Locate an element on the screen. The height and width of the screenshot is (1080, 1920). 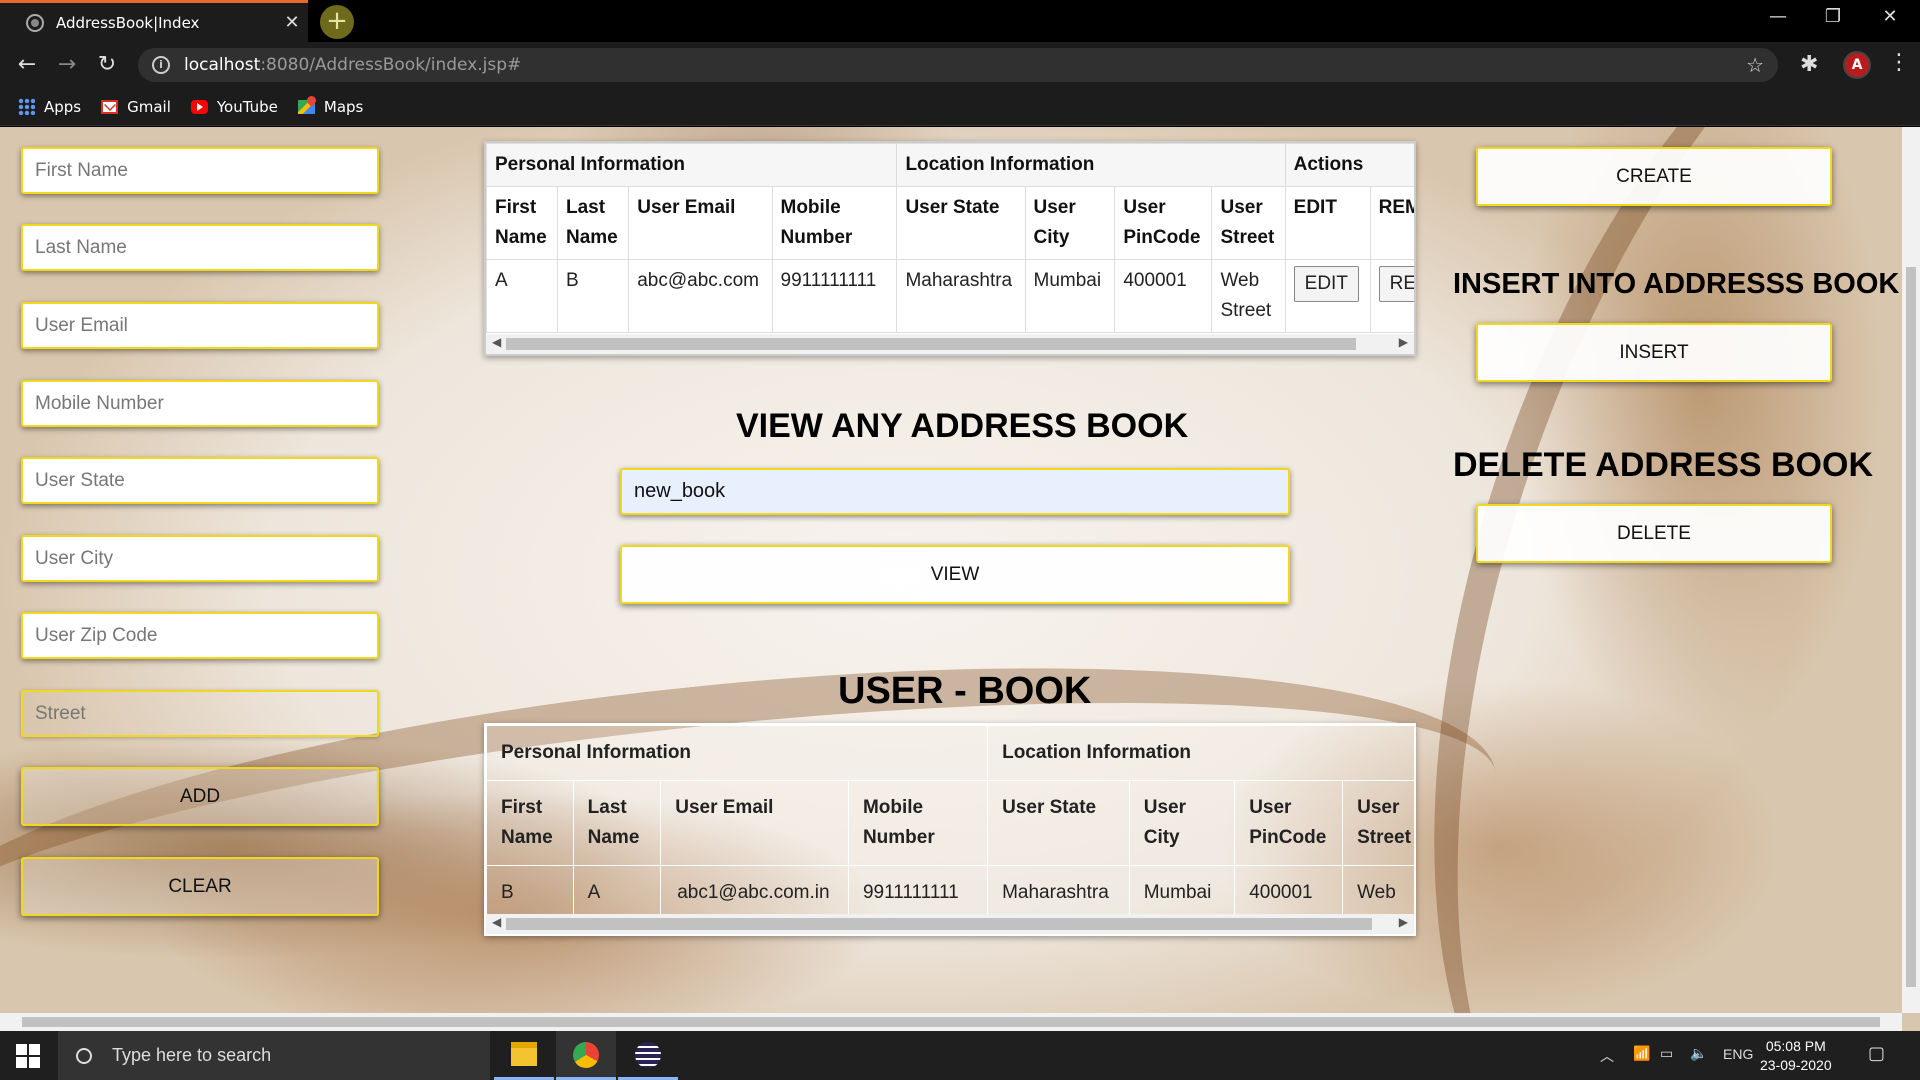
search-placeholder: Type here to search is located at coordinates (192, 1055).